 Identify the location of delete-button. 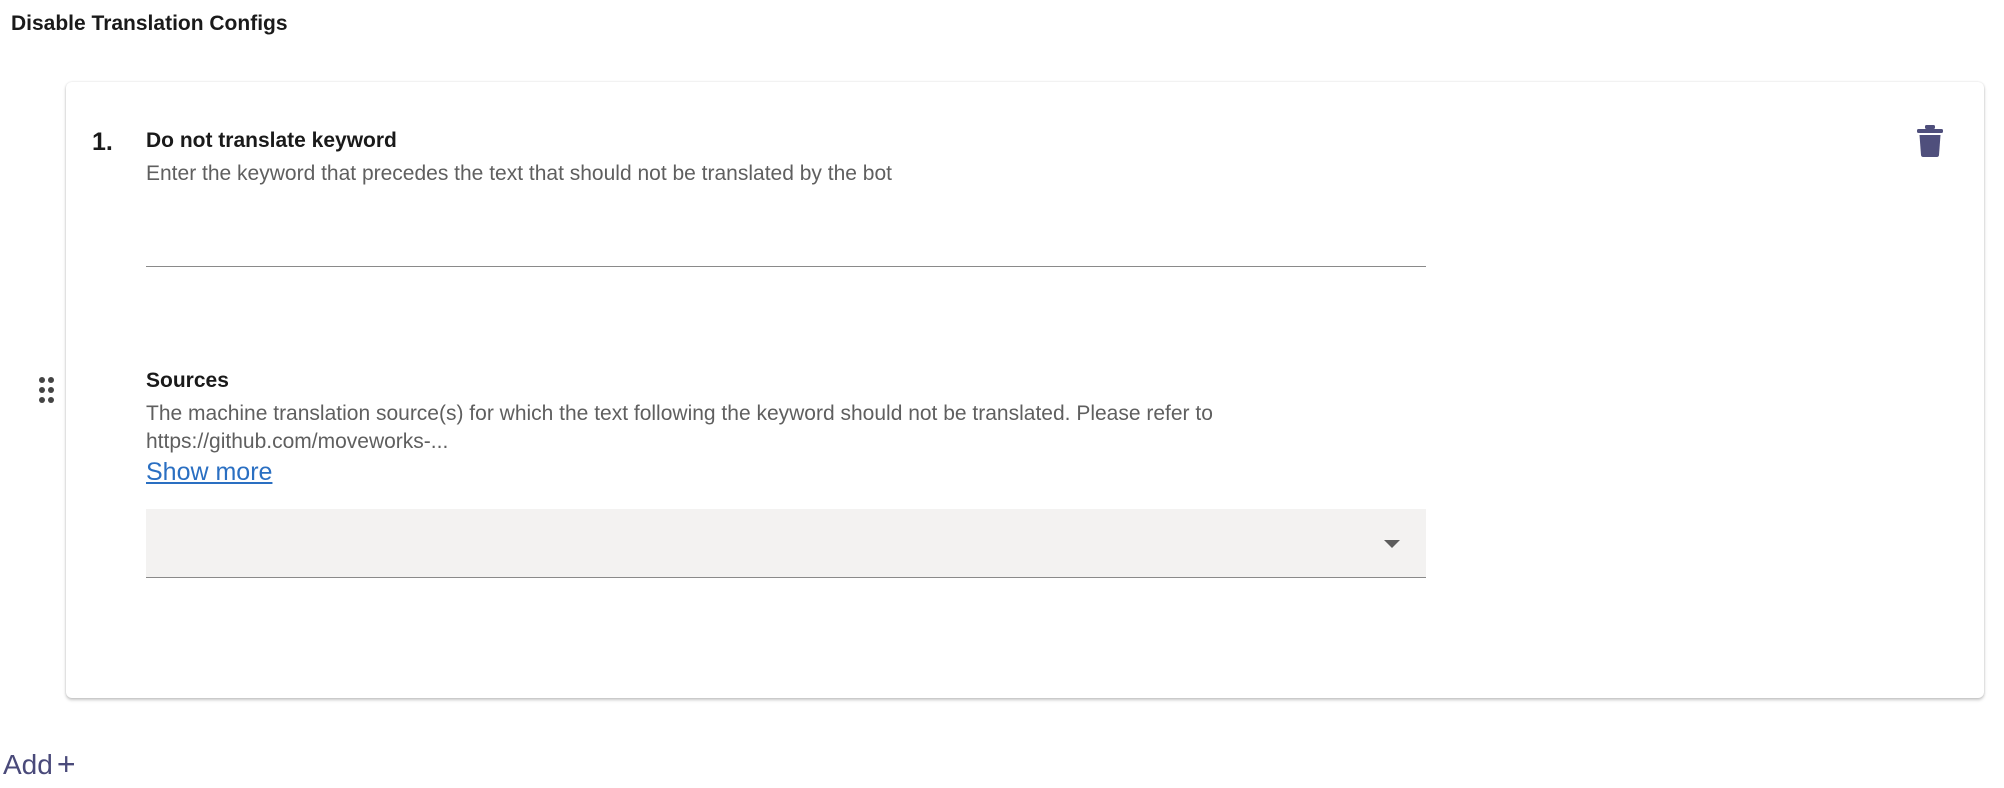
(1930, 141).